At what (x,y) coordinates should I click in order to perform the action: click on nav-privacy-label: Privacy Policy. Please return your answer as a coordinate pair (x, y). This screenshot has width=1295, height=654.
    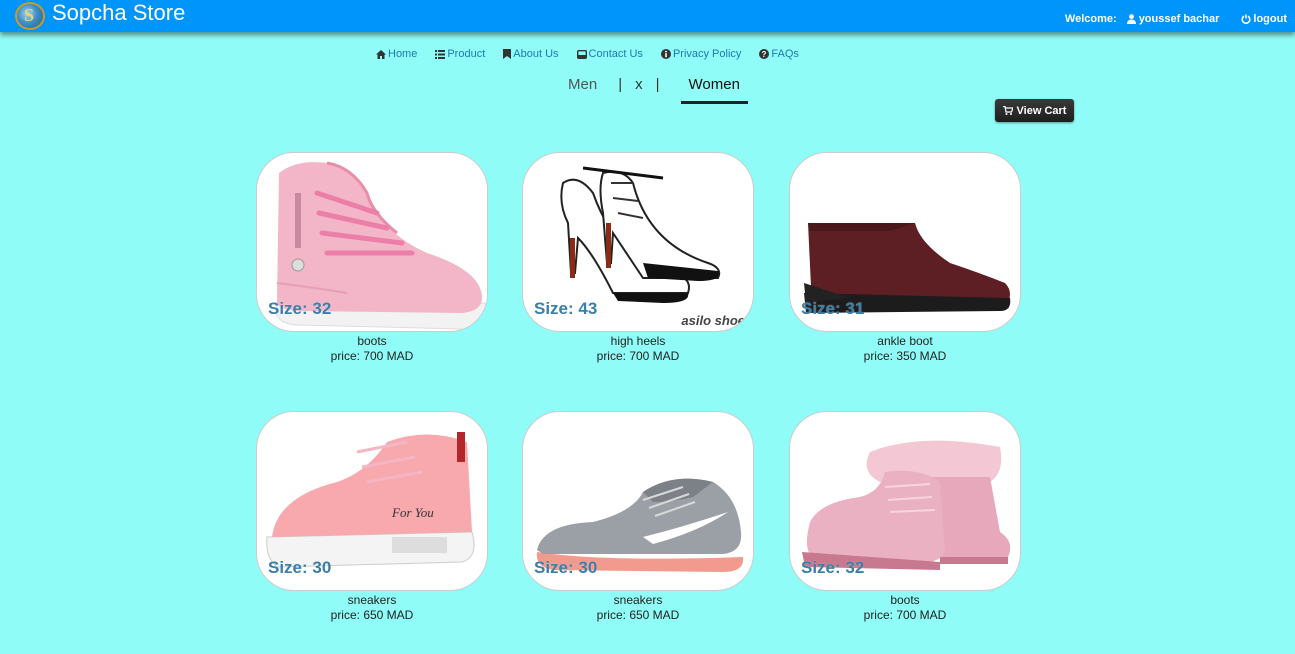
    Looking at the image, I should click on (707, 54).